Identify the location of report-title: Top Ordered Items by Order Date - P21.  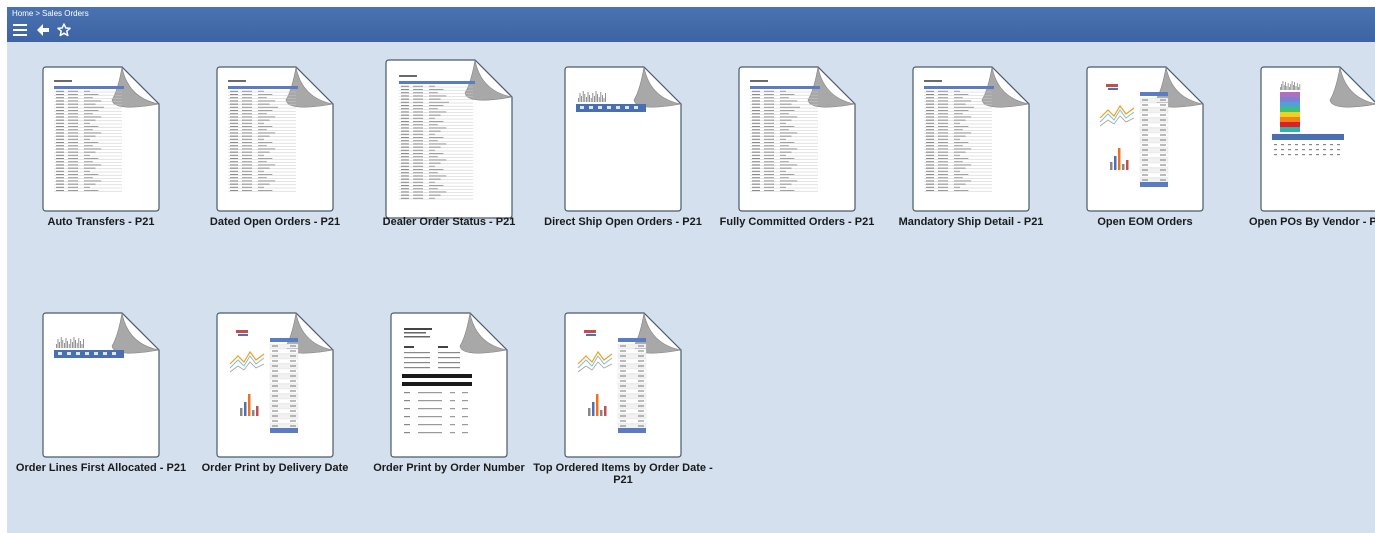
(623, 474).